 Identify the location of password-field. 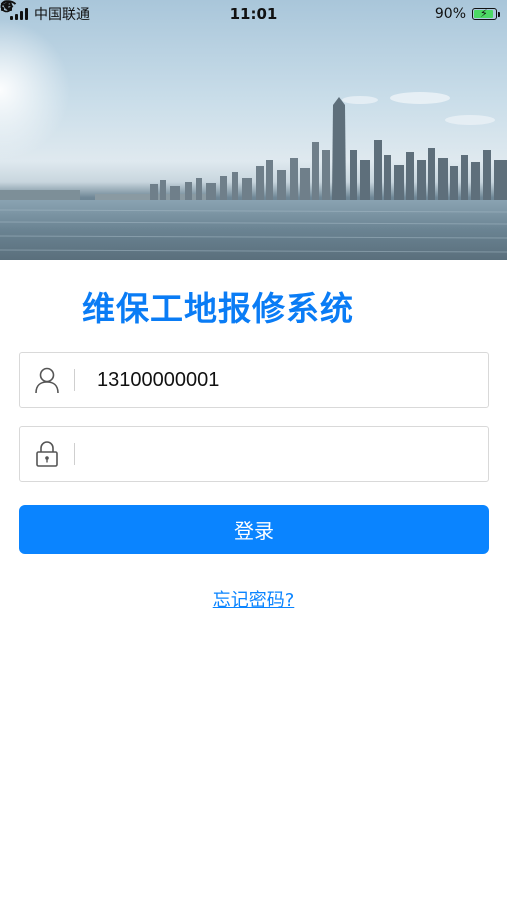
(254, 454).